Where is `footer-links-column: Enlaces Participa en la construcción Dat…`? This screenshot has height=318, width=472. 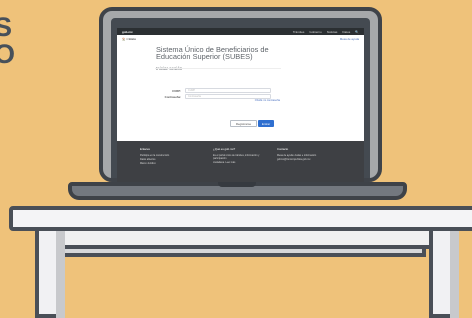
footer-links-column: Enlaces Participa en la construcción Dat… is located at coordinates (170, 156).